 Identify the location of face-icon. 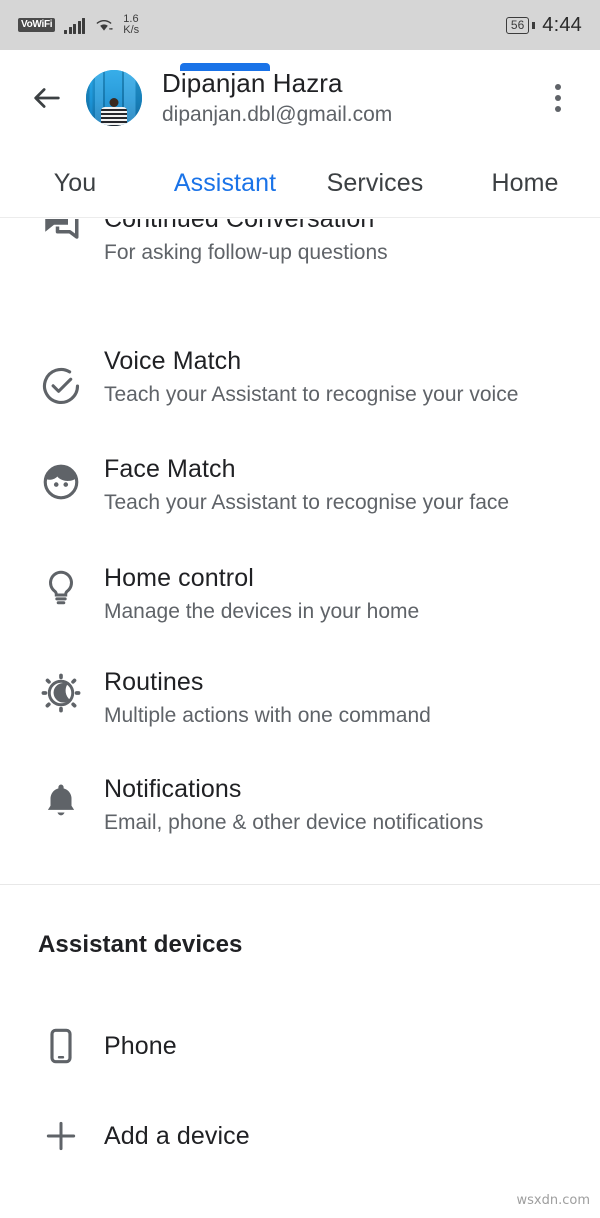
(61, 478).